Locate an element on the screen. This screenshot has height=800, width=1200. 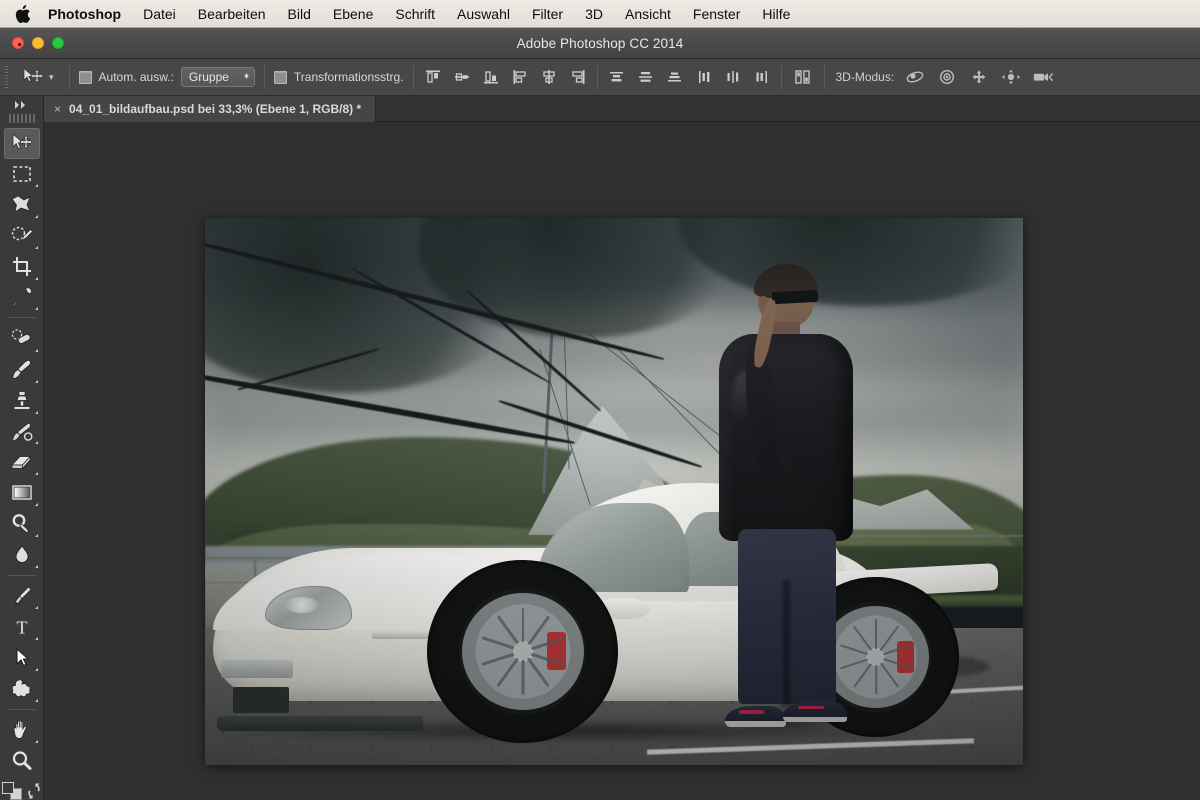
blur-tool is located at coordinates (22, 554).